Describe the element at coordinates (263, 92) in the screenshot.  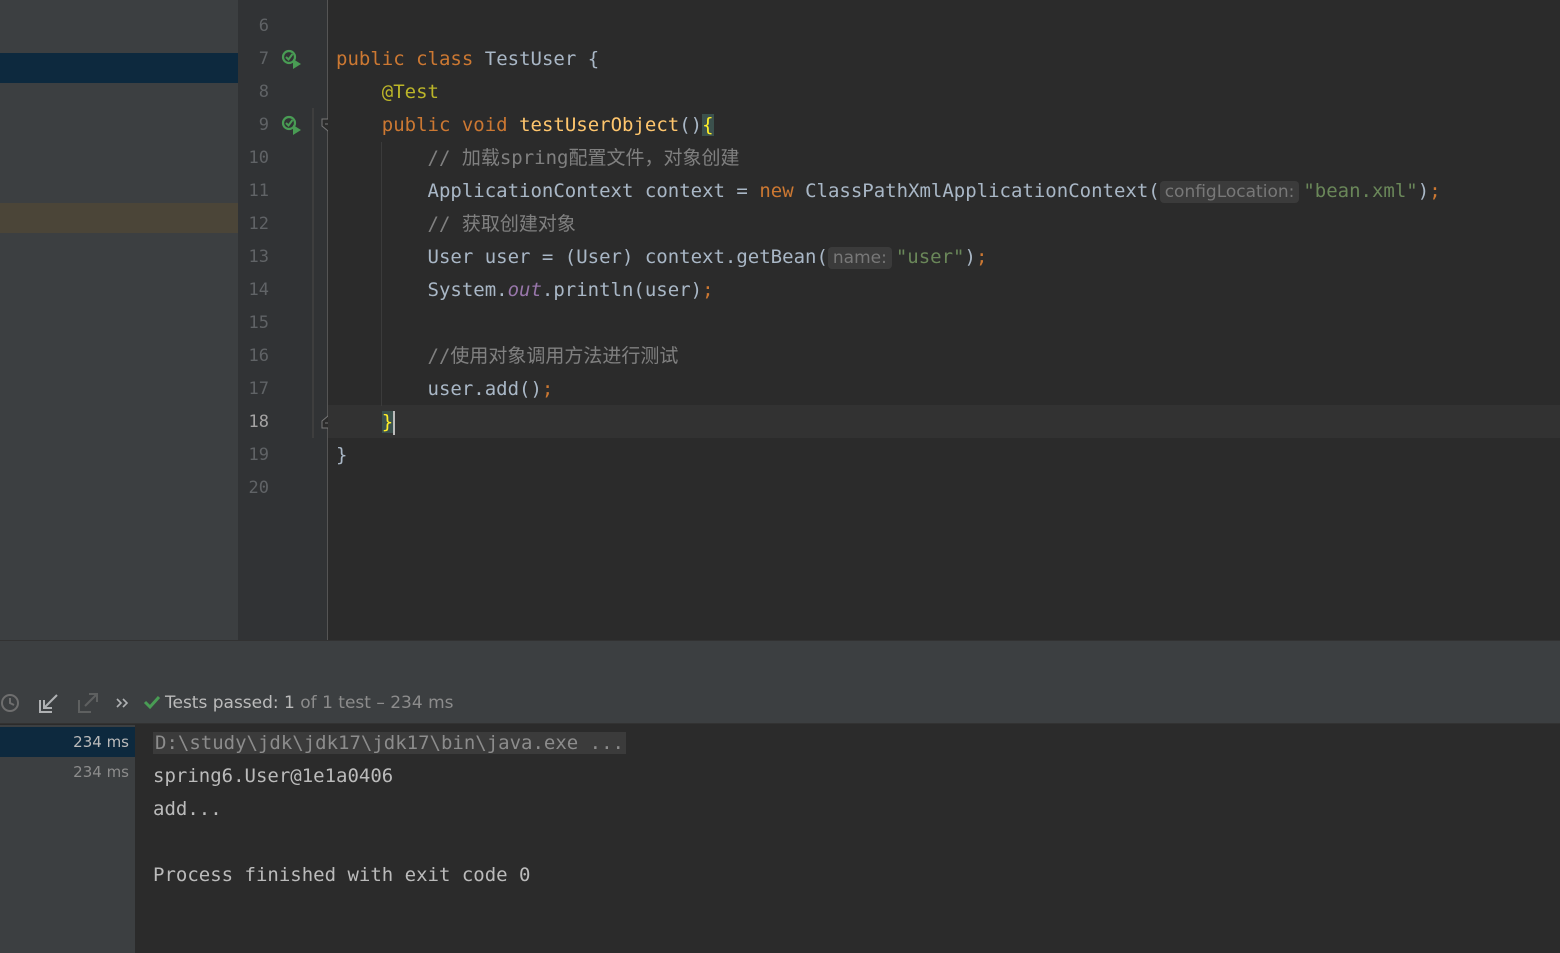
I see `line-number: 8` at that location.